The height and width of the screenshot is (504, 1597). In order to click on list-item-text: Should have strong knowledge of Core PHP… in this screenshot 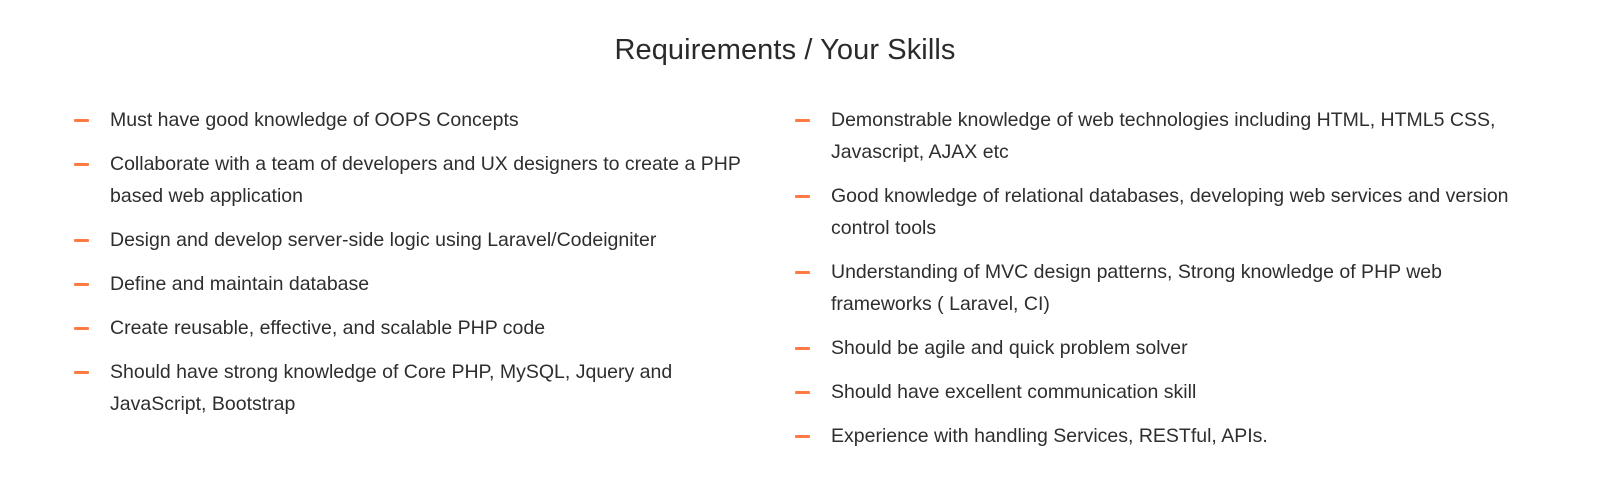, I will do `click(391, 388)`.